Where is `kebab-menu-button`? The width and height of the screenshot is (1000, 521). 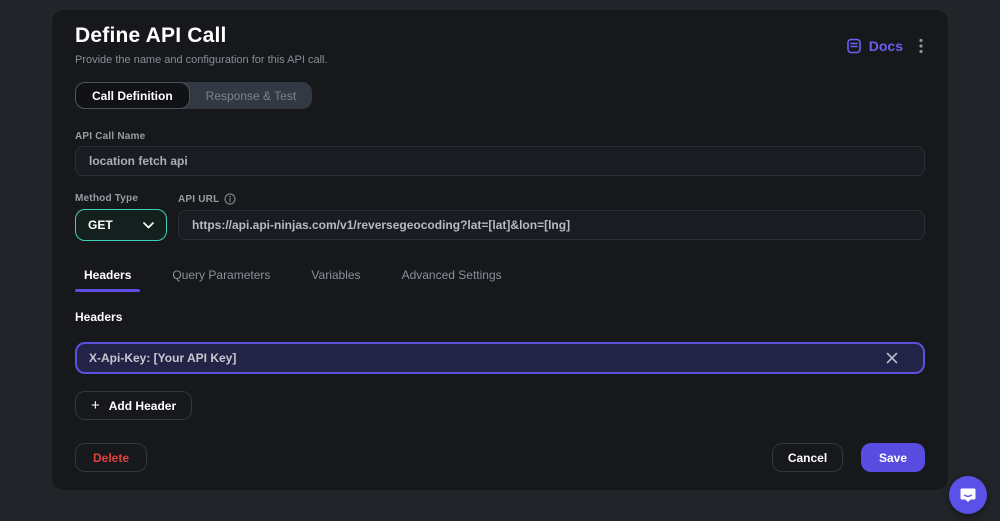
kebab-menu-button is located at coordinates (921, 46).